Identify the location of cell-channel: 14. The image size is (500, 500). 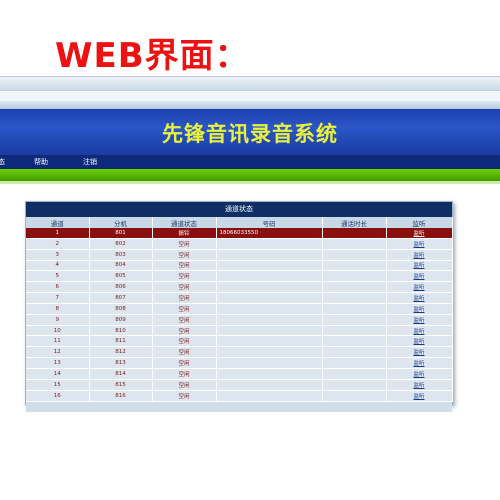
(58, 374).